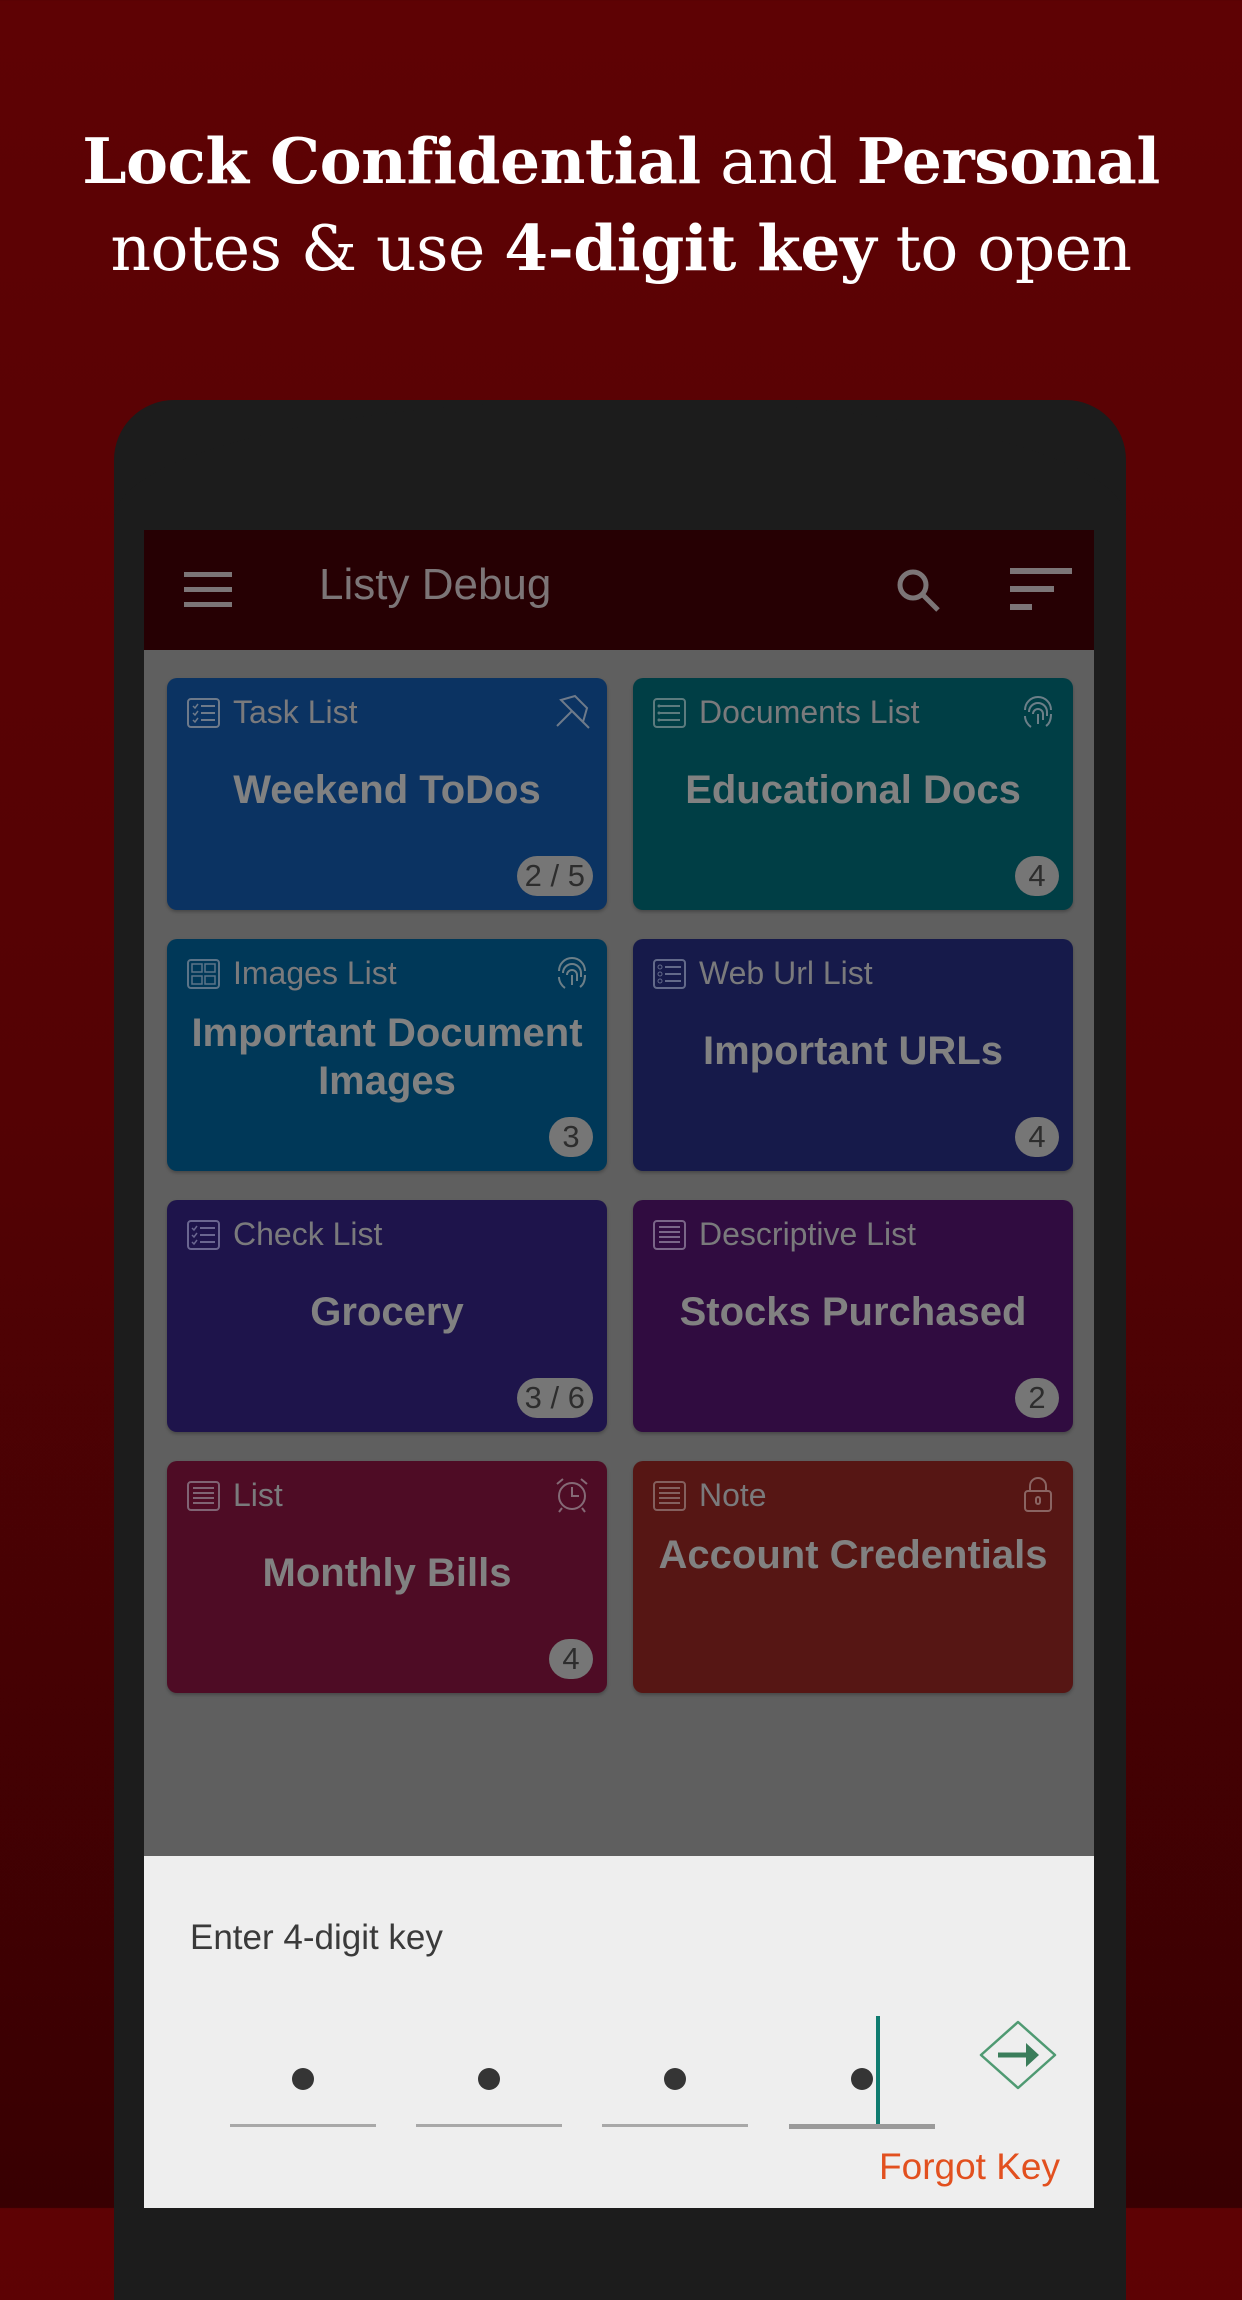 This screenshot has width=1242, height=2300. I want to click on item-count-badge: 2, so click(1037, 1398).